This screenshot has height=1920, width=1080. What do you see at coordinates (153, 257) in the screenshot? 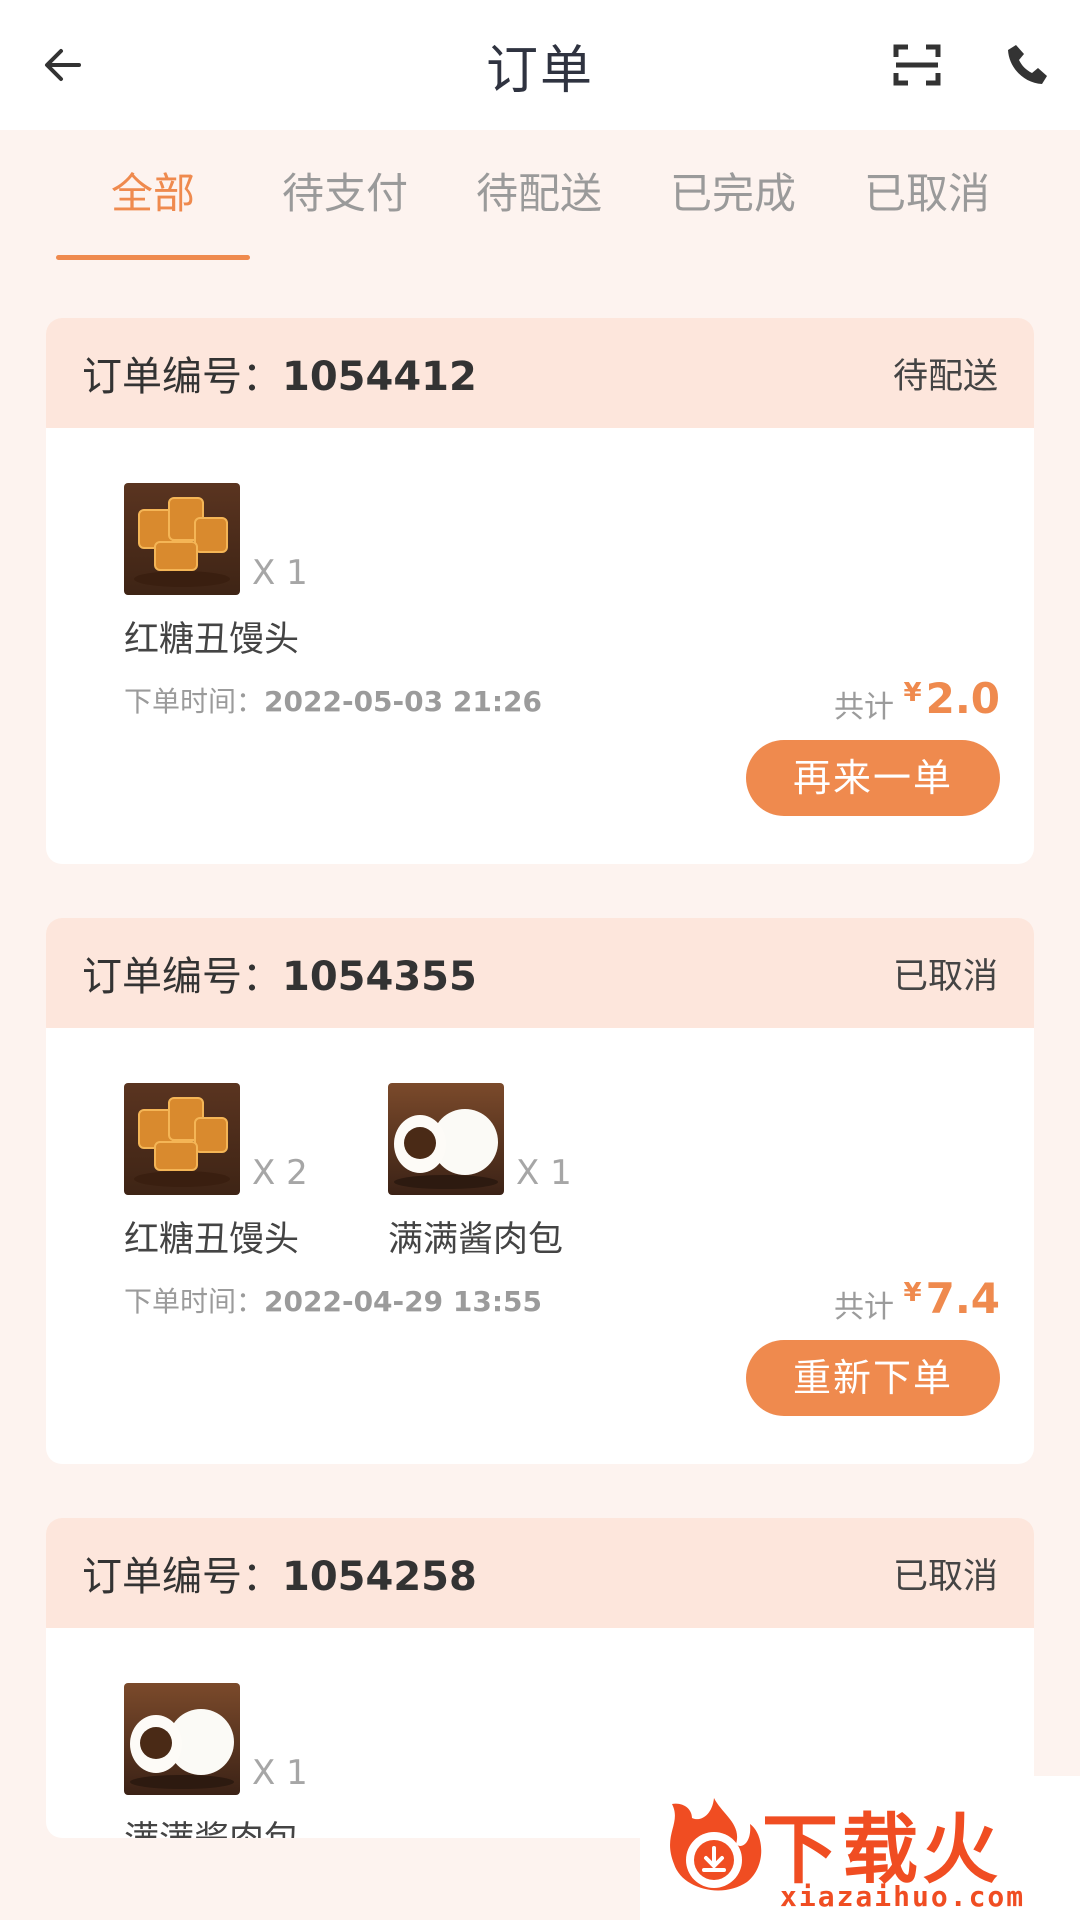
I see `active-tab-indicator` at bounding box center [153, 257].